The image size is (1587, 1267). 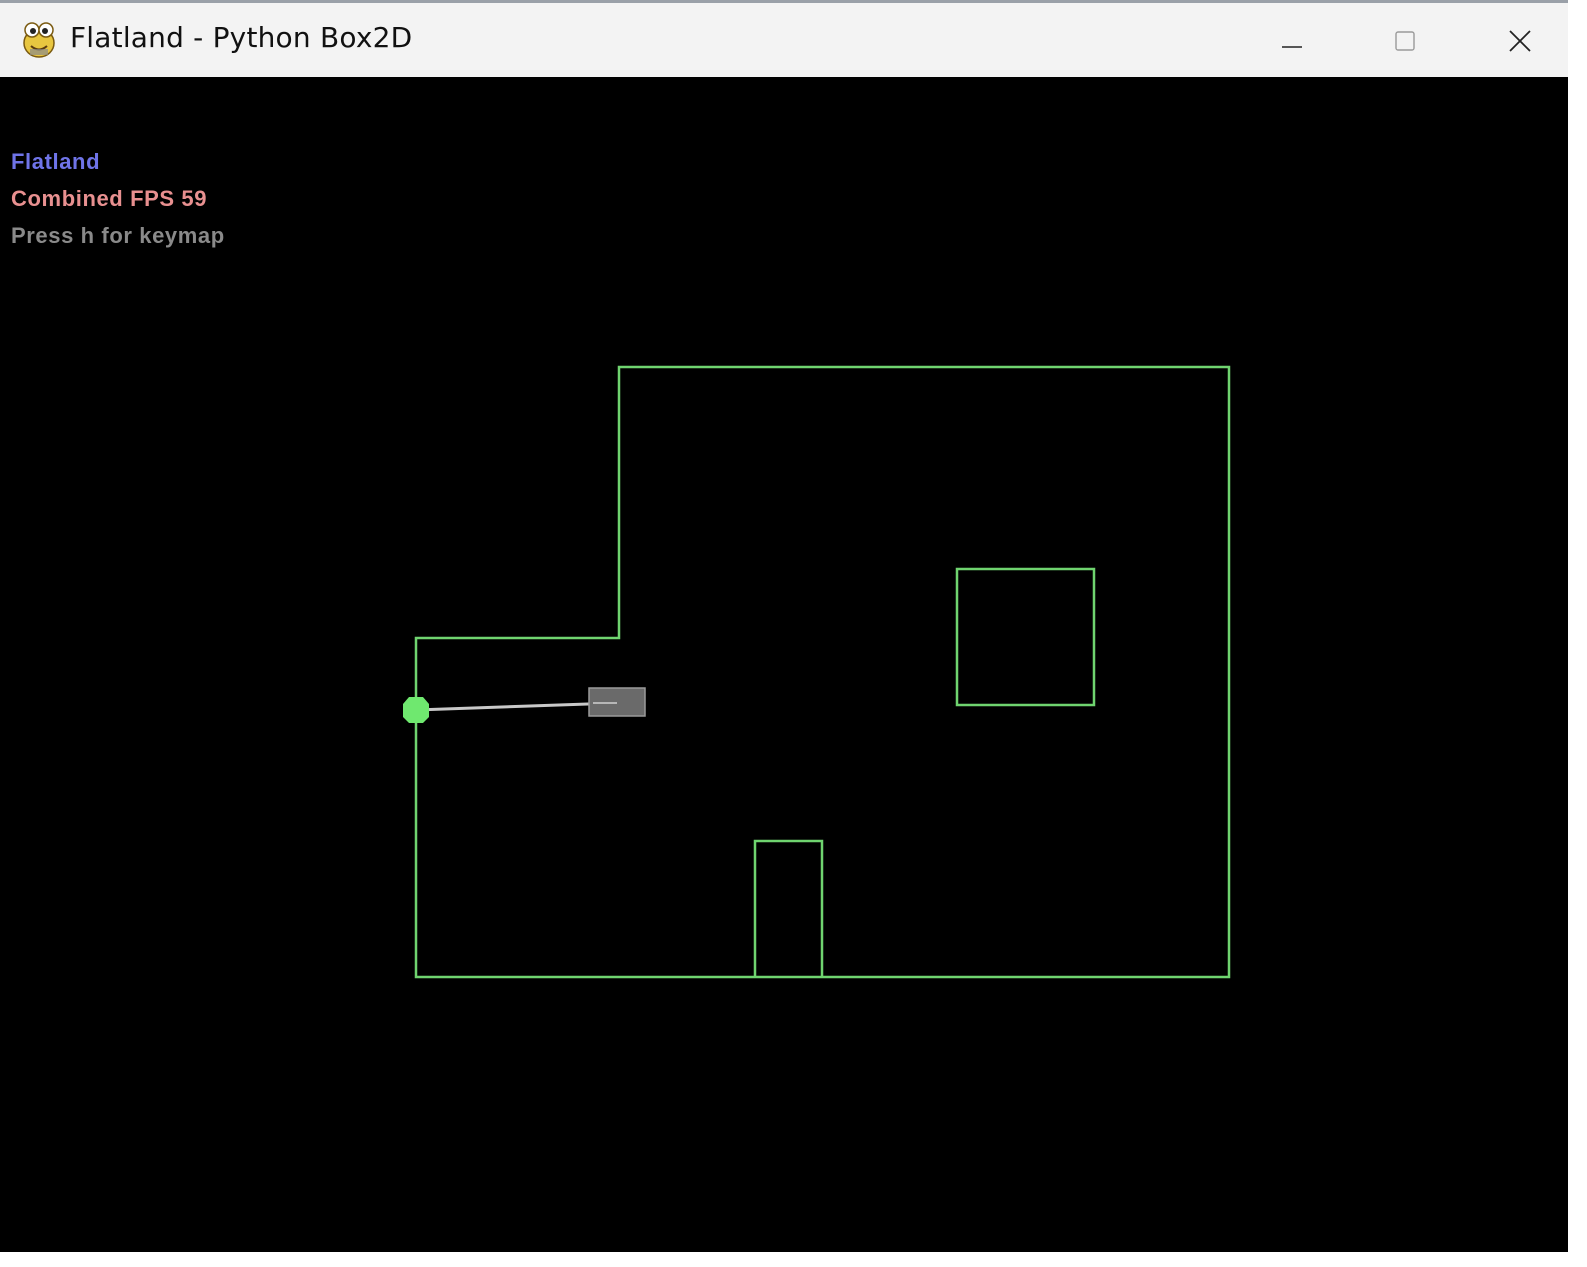 I want to click on minimize-button, so click(x=1292, y=40).